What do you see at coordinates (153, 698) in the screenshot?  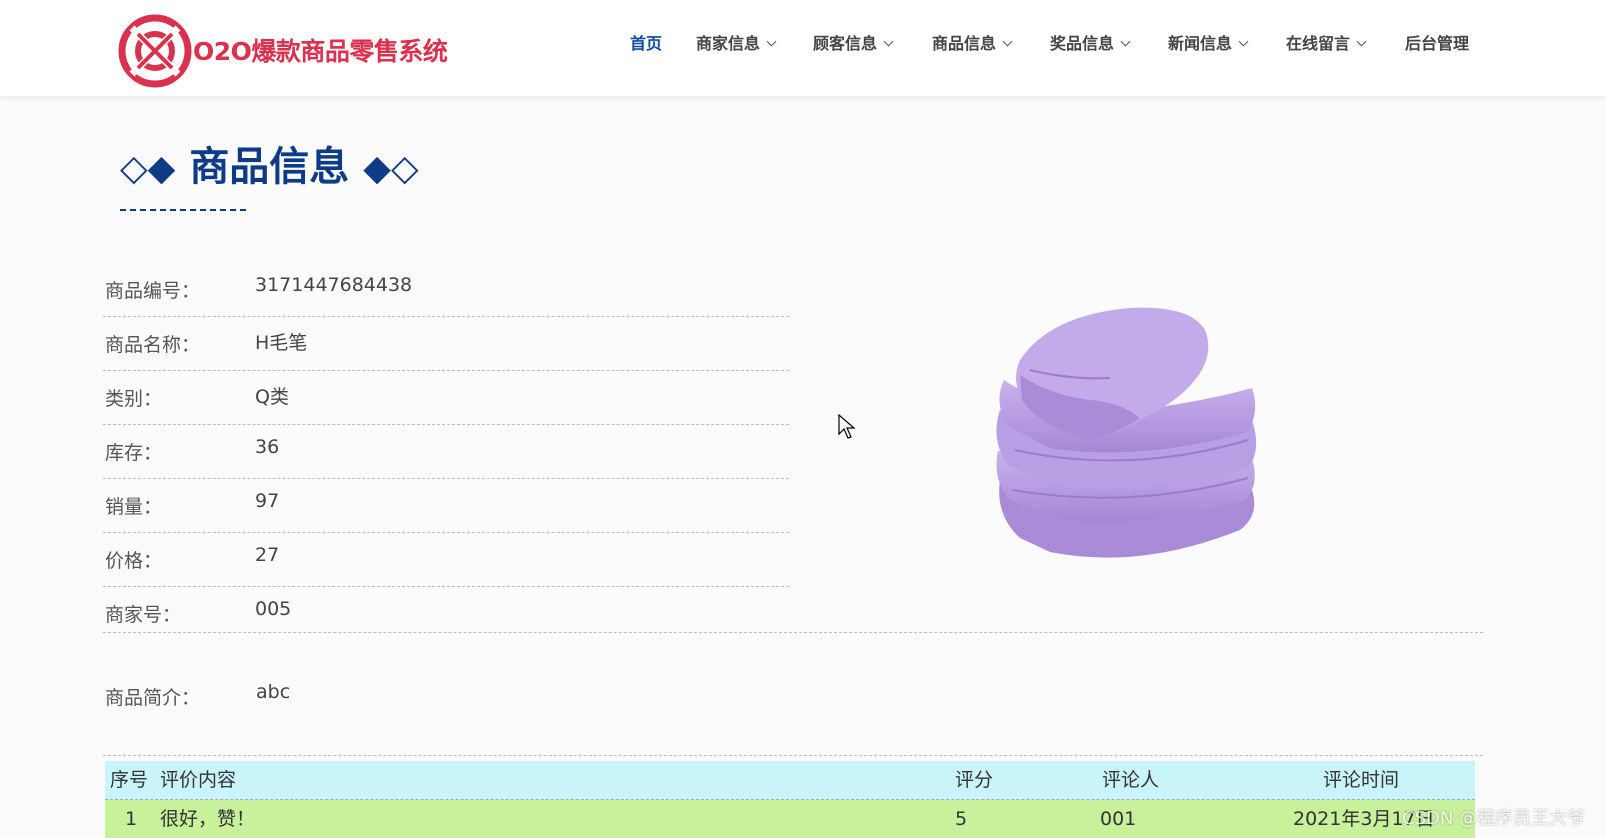 I see `intro-label: 商品简介：` at bounding box center [153, 698].